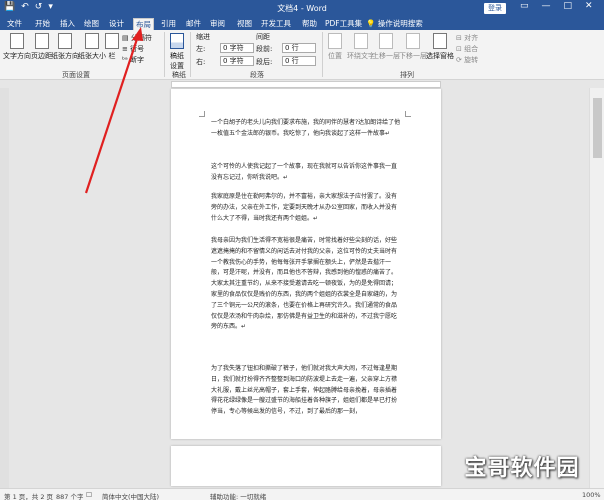 The image size is (604, 500). Describe the element at coordinates (69, 495) in the screenshot. I see `word-count: 887 个字` at that location.